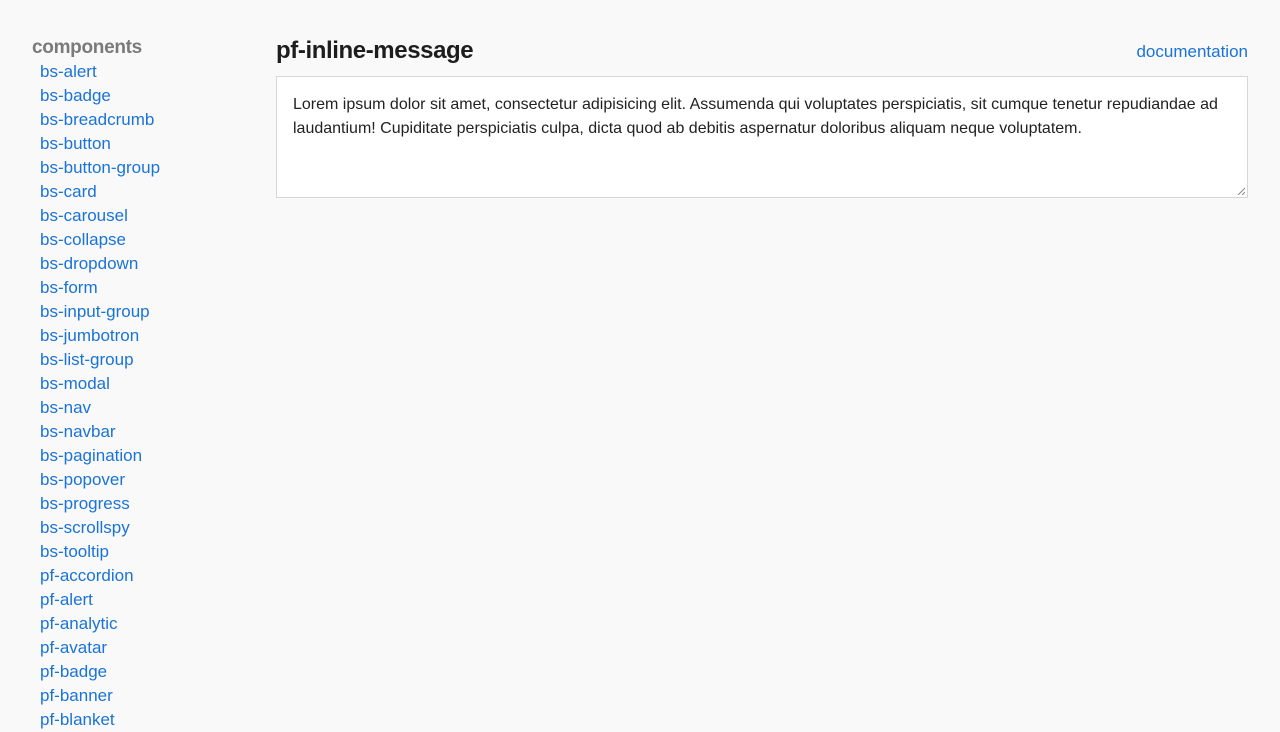 The width and height of the screenshot is (1280, 732). Describe the element at coordinates (76, 695) in the screenshot. I see `sidebar-link-pf-banner: pf-banner` at that location.